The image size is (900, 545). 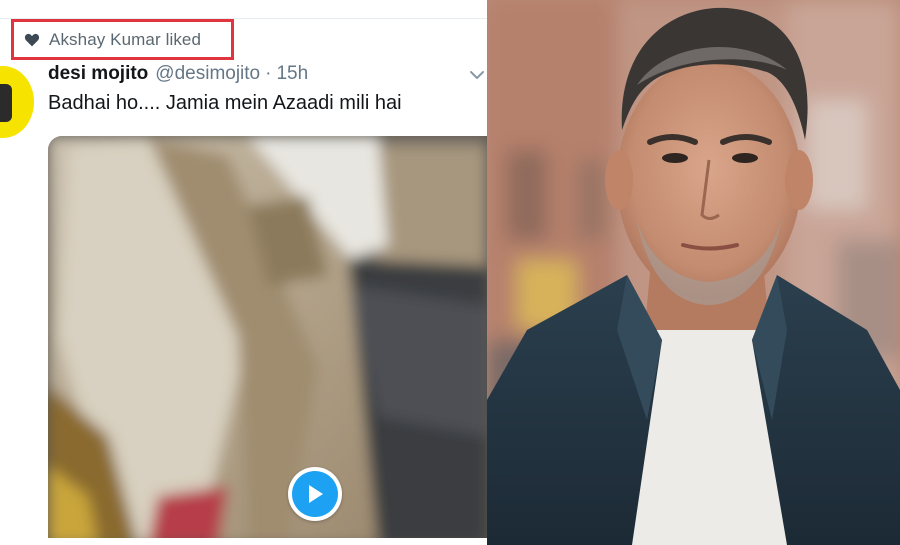 I want to click on avatar, so click(x=17, y=102).